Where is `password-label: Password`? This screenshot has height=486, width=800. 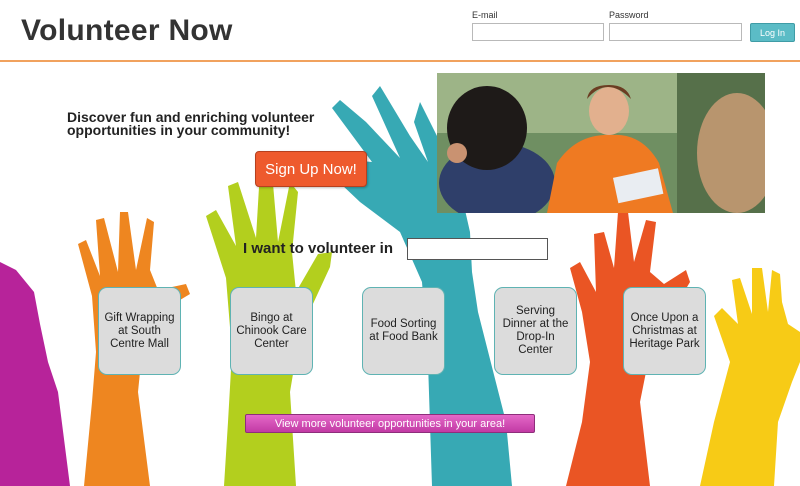 password-label: Password is located at coordinates (629, 15).